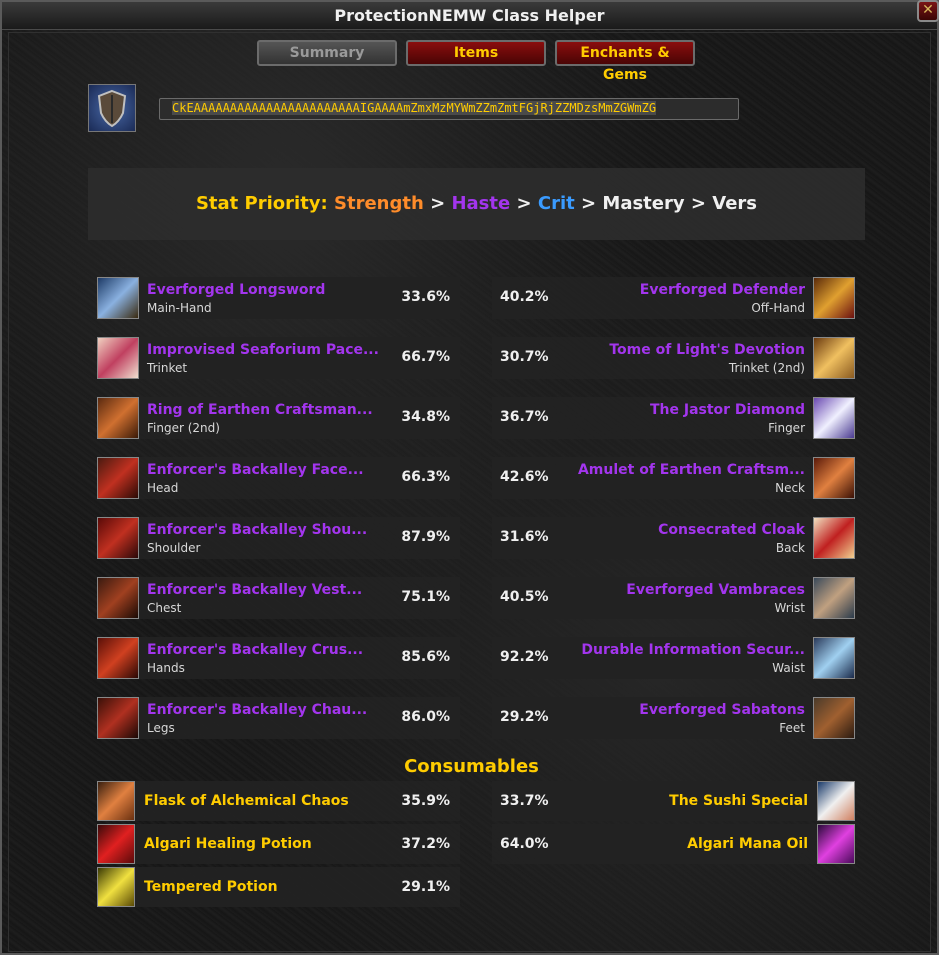 The width and height of the screenshot is (939, 955). Describe the element at coordinates (425, 537) in the screenshot. I see `item-usage-percent: 87.9%` at that location.